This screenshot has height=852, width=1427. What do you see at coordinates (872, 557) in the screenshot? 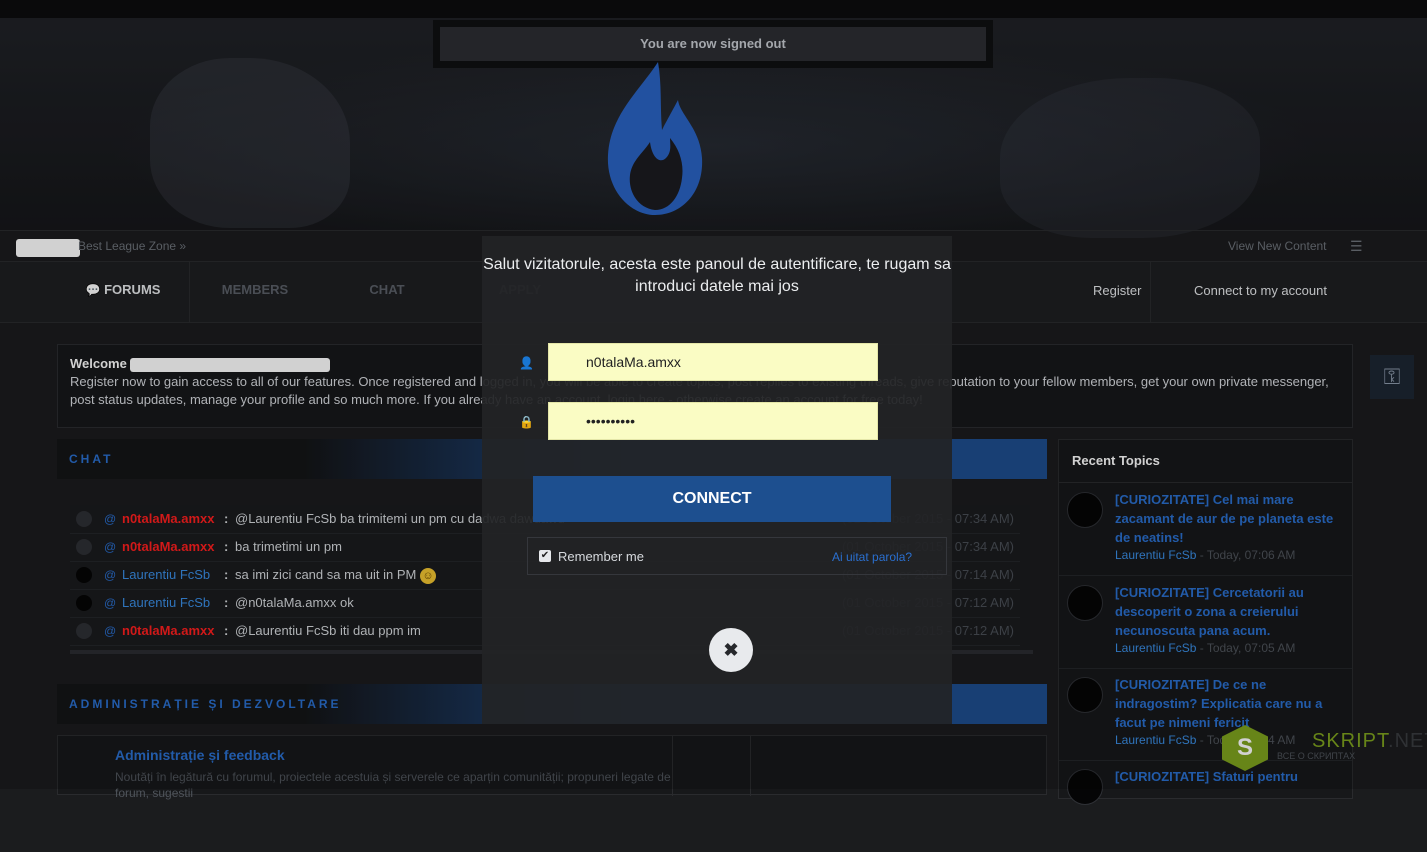
I see `forgot-password-link: Ai uitat parola?` at bounding box center [872, 557].